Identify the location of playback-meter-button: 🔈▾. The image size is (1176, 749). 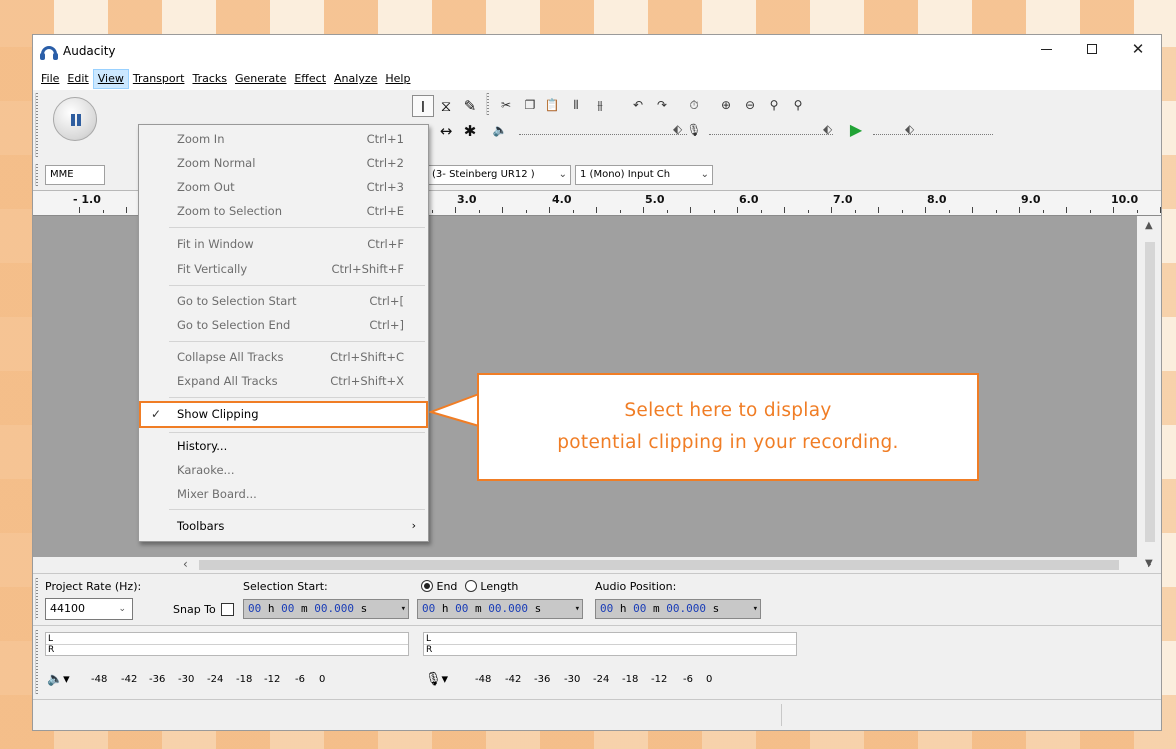
(58, 679).